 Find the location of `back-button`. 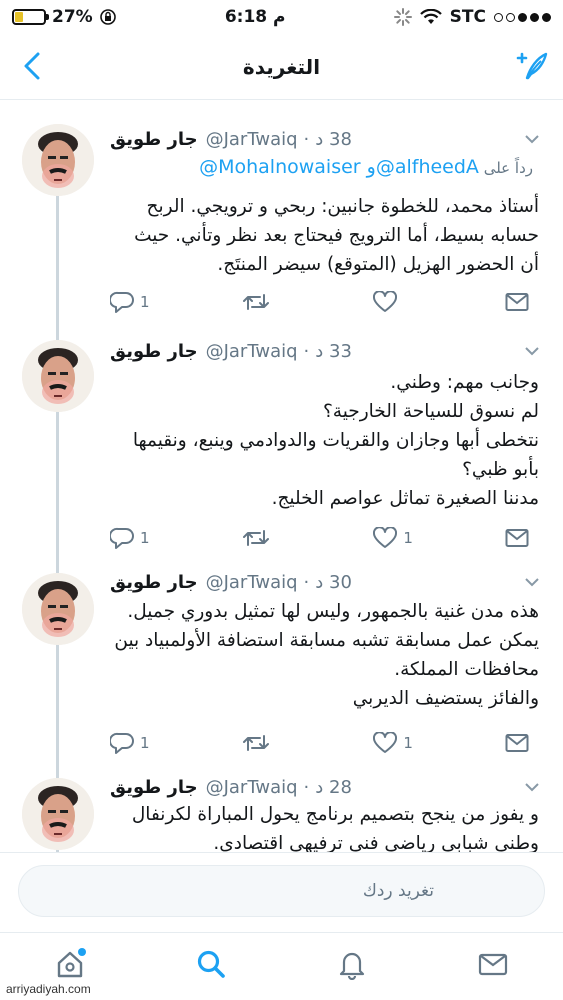

back-button is located at coordinates (32, 66).